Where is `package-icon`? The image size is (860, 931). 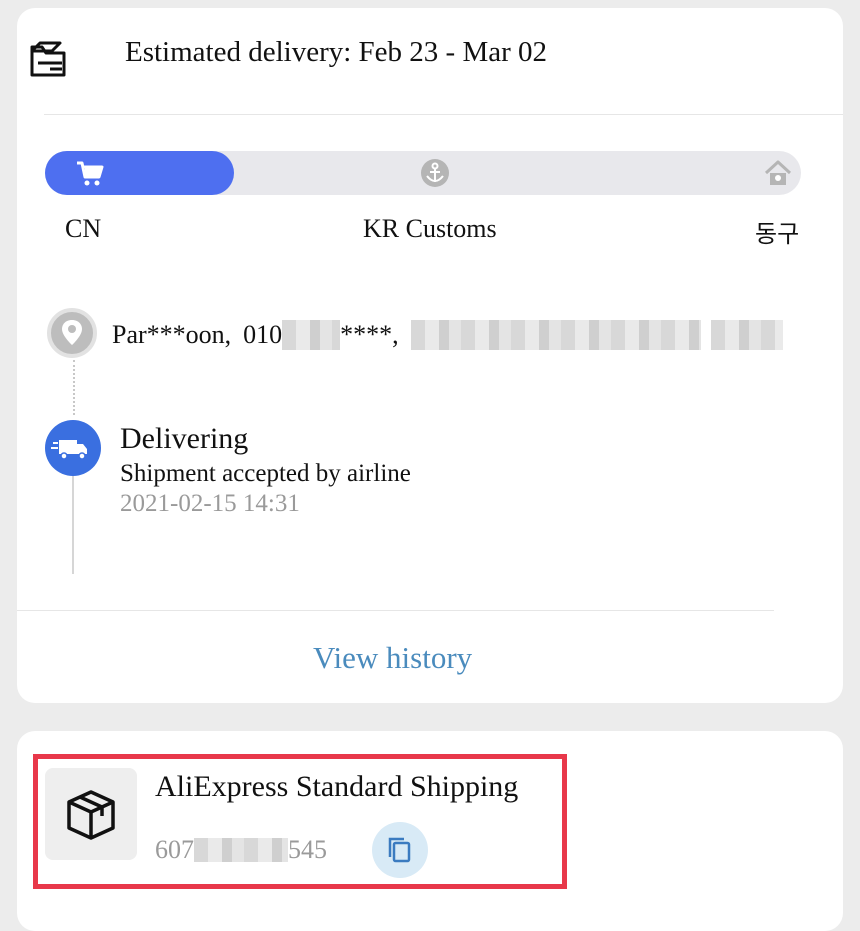
package-icon is located at coordinates (91, 815).